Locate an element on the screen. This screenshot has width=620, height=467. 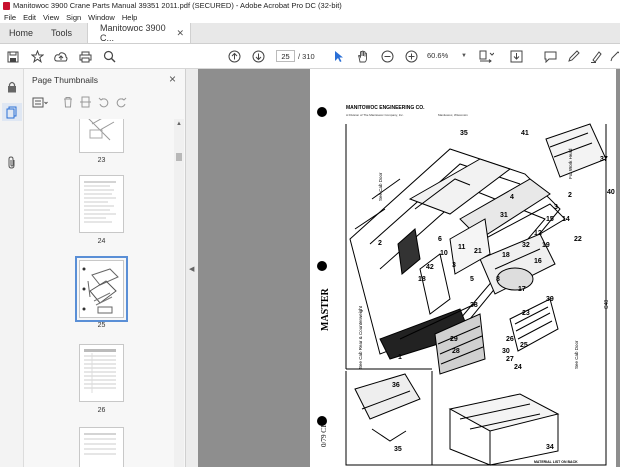
thumbnail-label: 24 is located at coordinates (101, 241).